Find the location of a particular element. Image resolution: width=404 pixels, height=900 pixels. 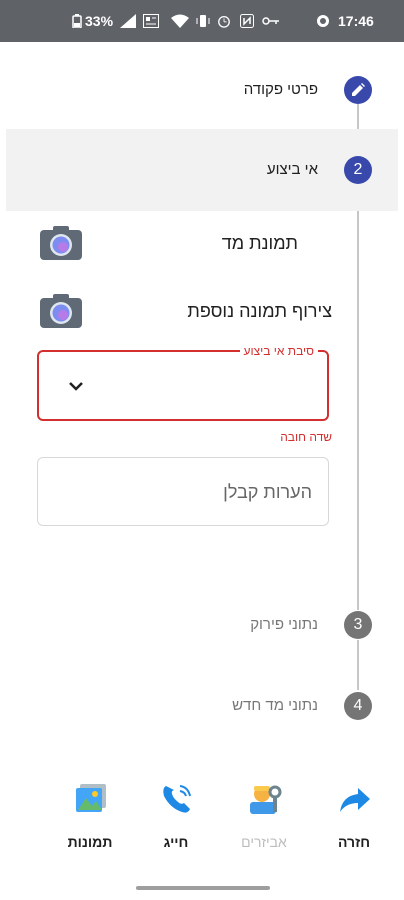

step-2-label: אי ביצוע is located at coordinates (292, 169).